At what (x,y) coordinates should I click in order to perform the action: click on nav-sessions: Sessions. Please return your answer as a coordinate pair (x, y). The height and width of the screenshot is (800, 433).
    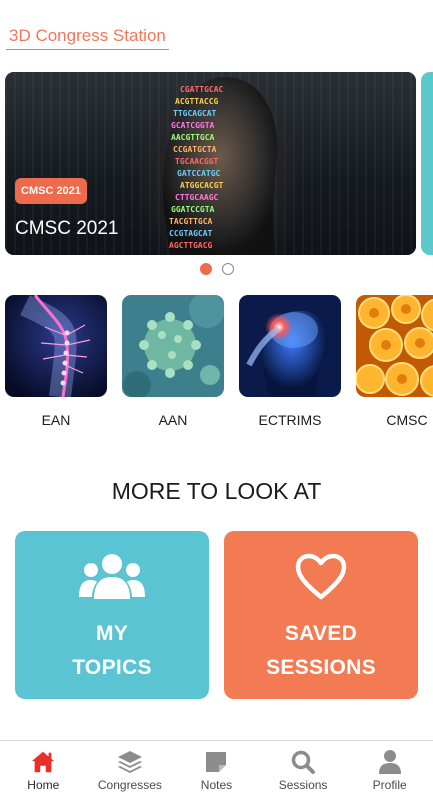
    Looking at the image, I should click on (303, 770).